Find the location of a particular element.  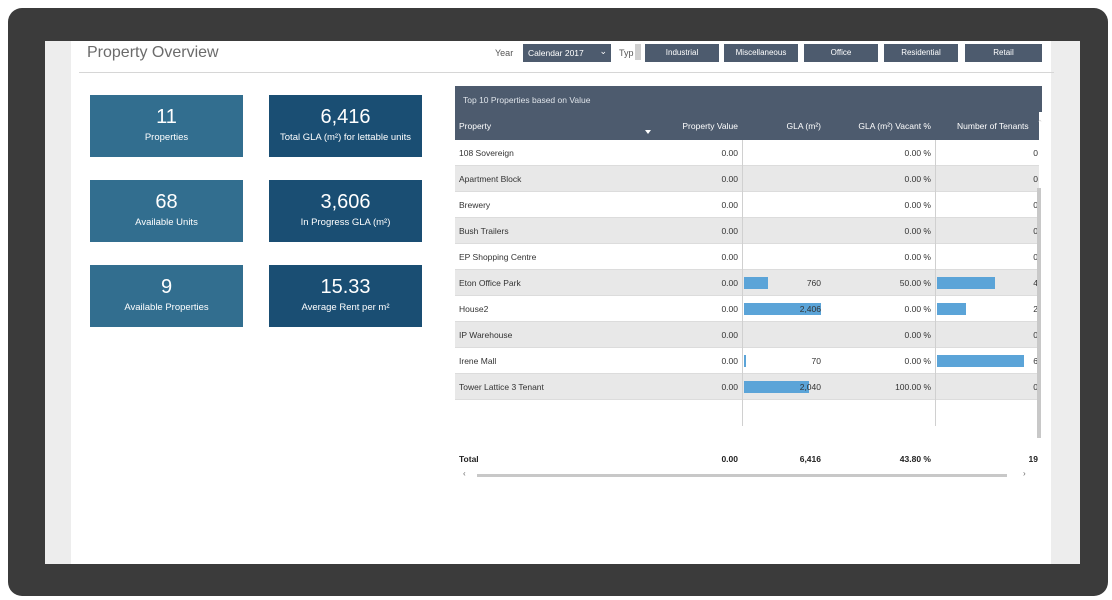

scroll-down-icon: ⌄ is located at coordinates (1036, 458).